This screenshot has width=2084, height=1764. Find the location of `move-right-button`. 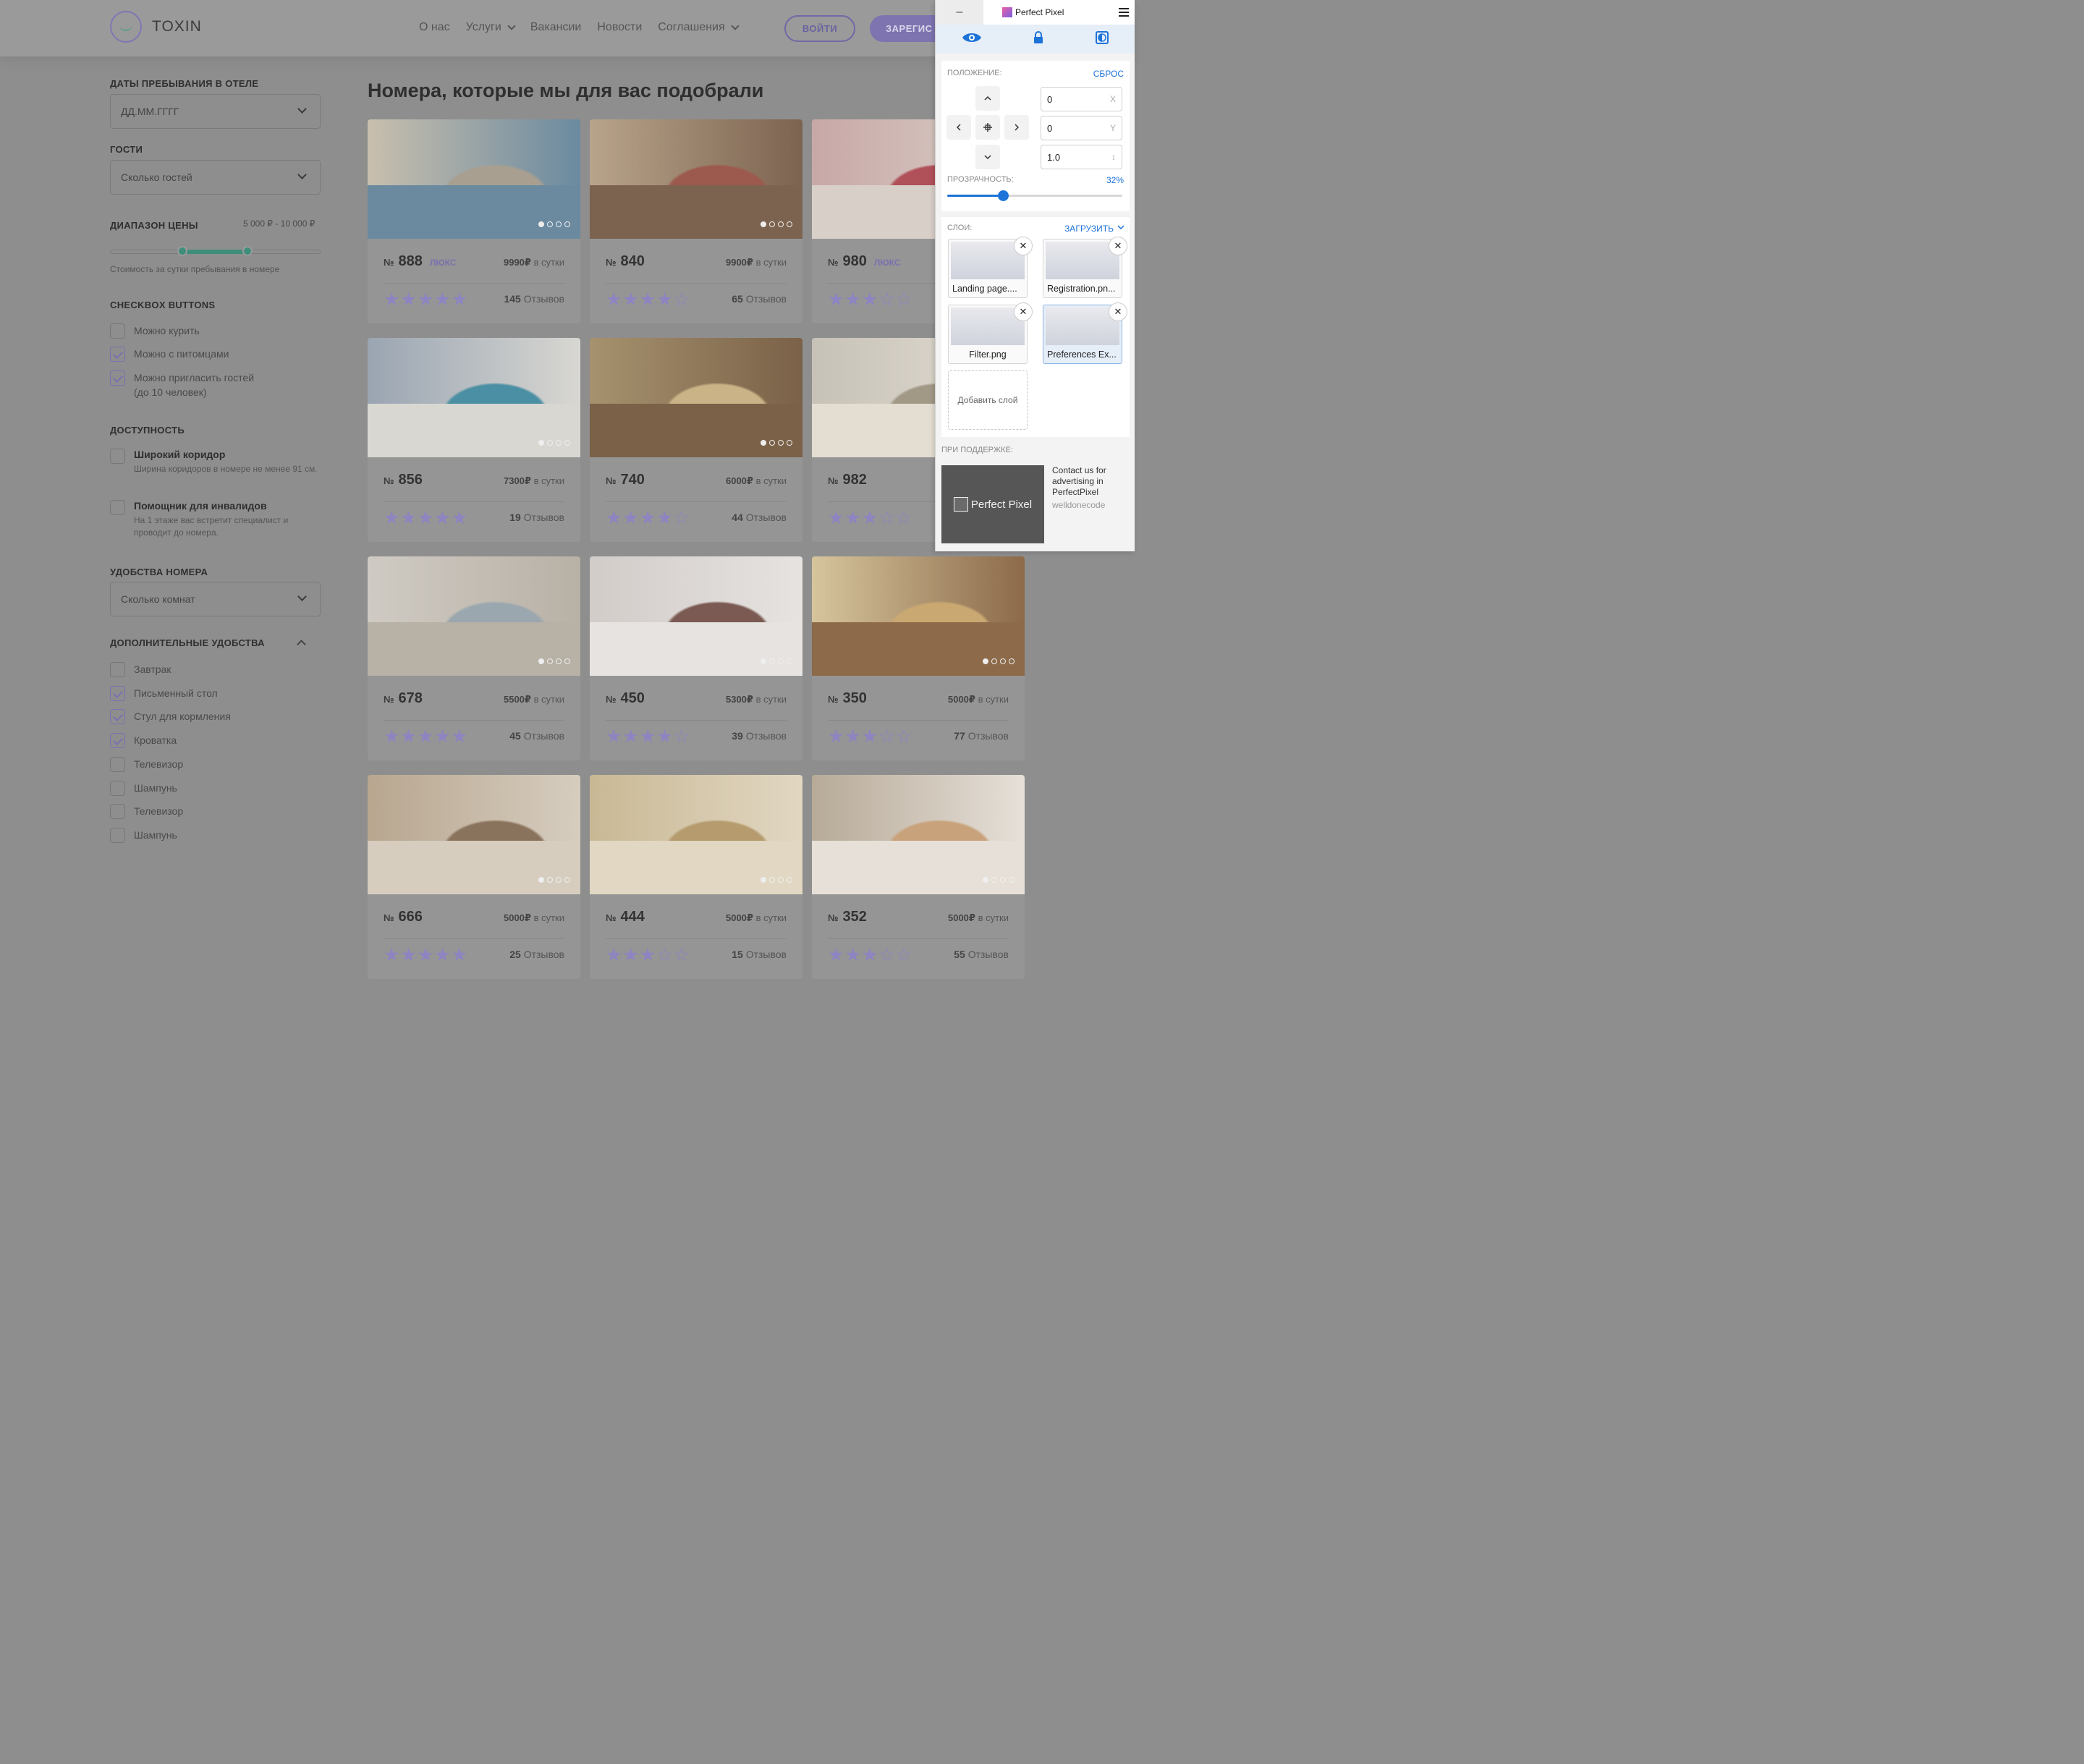

move-right-button is located at coordinates (1016, 127).